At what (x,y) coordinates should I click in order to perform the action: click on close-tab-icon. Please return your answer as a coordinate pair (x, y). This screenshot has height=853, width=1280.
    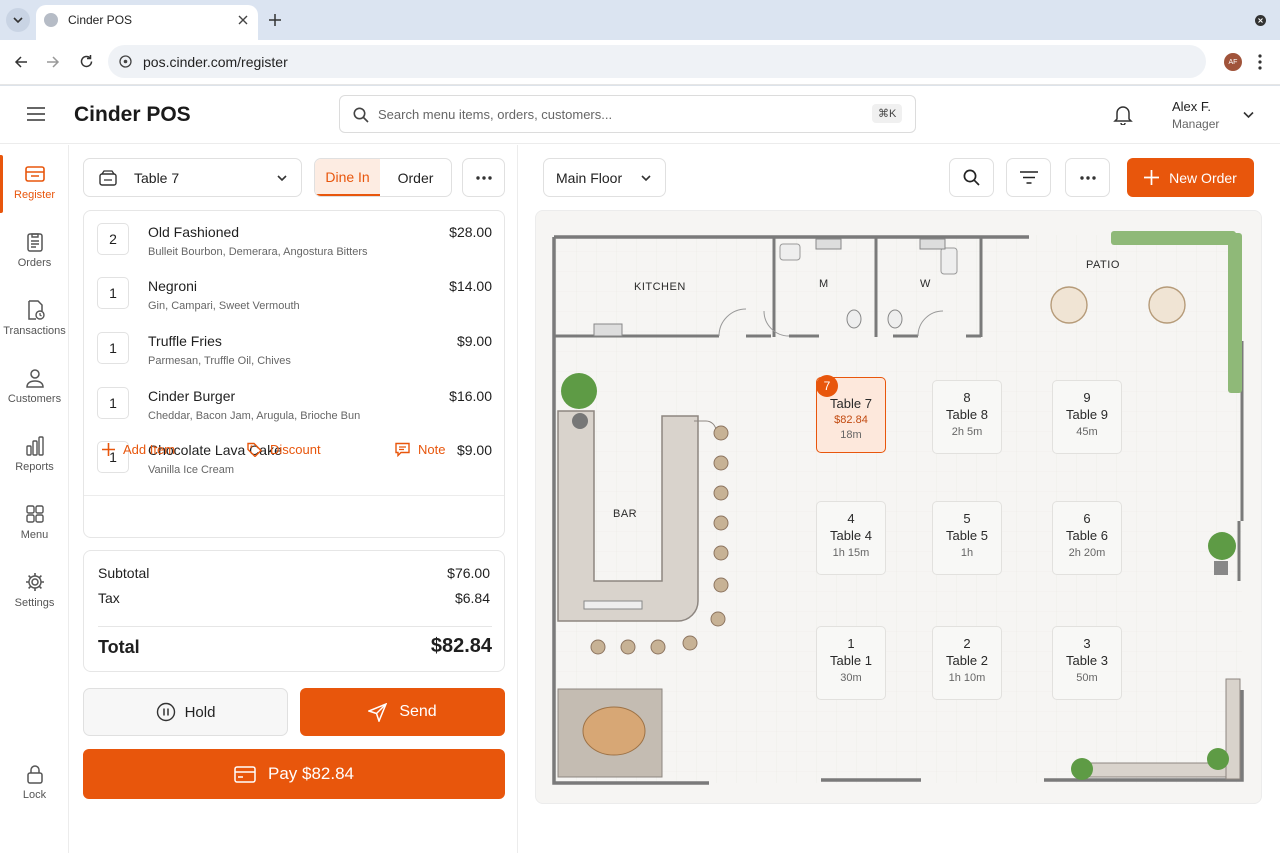
    Looking at the image, I should click on (243, 20).